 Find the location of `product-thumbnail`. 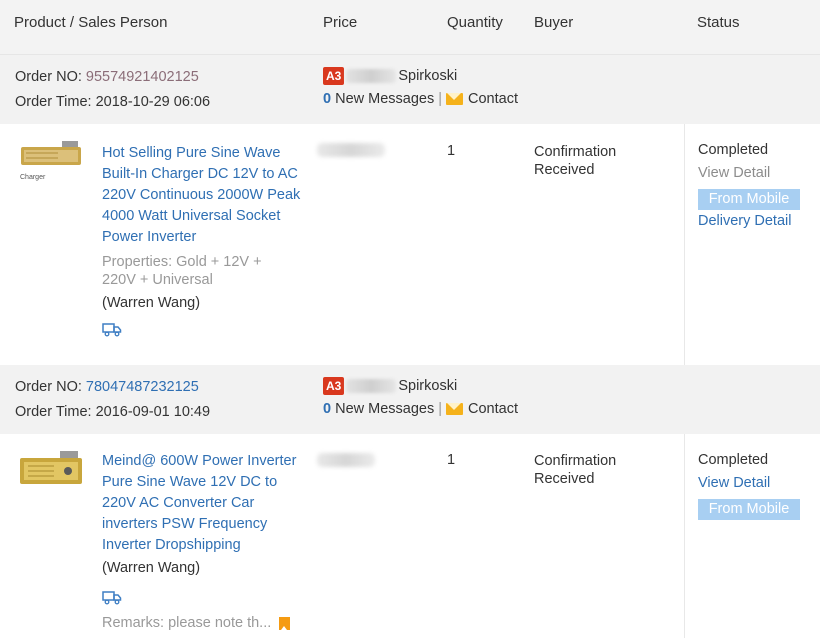

product-thumbnail is located at coordinates (52, 471).